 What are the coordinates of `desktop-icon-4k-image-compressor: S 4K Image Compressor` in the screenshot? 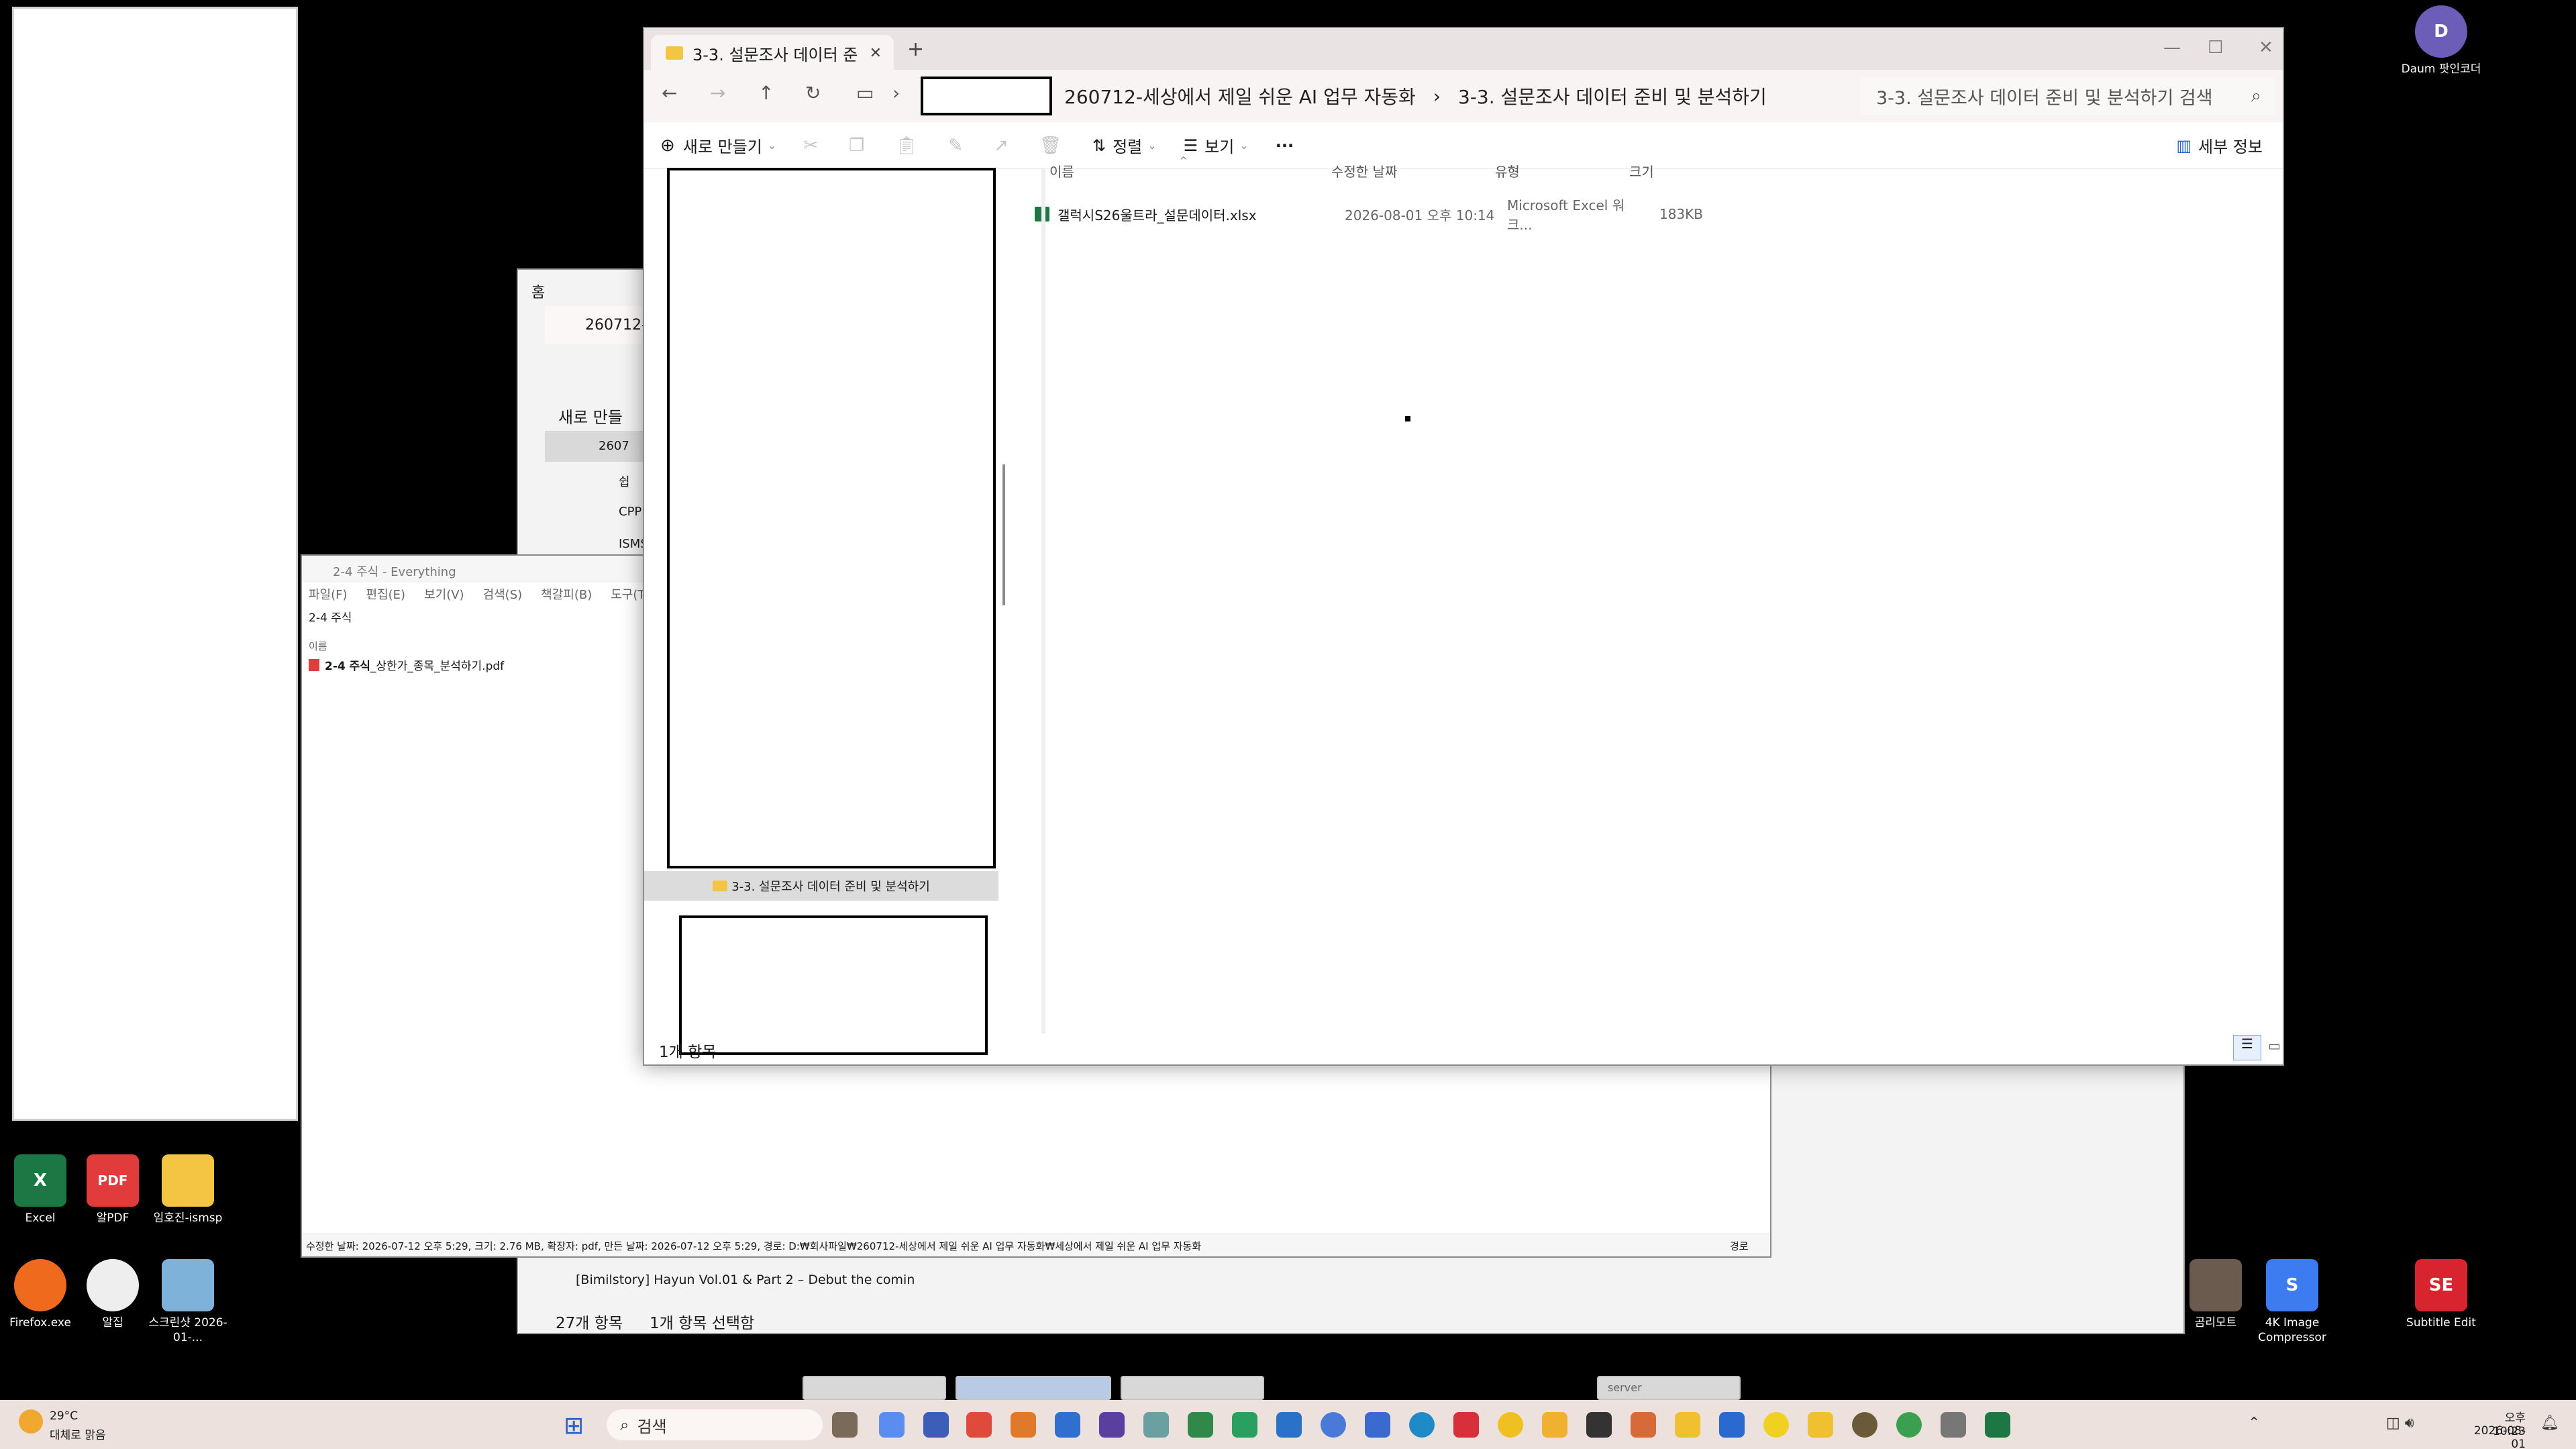 It's located at (2292, 1302).